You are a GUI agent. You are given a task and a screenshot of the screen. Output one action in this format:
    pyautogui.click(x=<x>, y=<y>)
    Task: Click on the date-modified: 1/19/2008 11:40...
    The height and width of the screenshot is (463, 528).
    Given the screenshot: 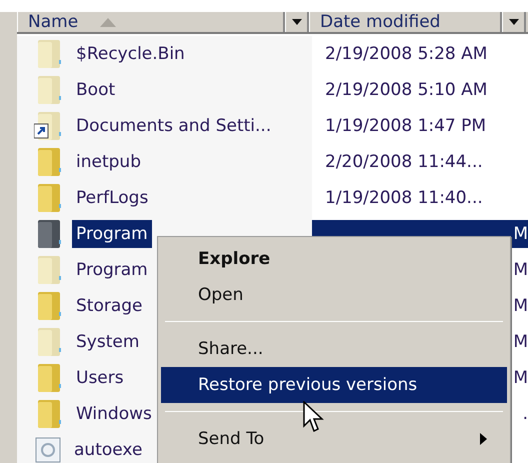 What is the action you would take?
    pyautogui.click(x=404, y=198)
    